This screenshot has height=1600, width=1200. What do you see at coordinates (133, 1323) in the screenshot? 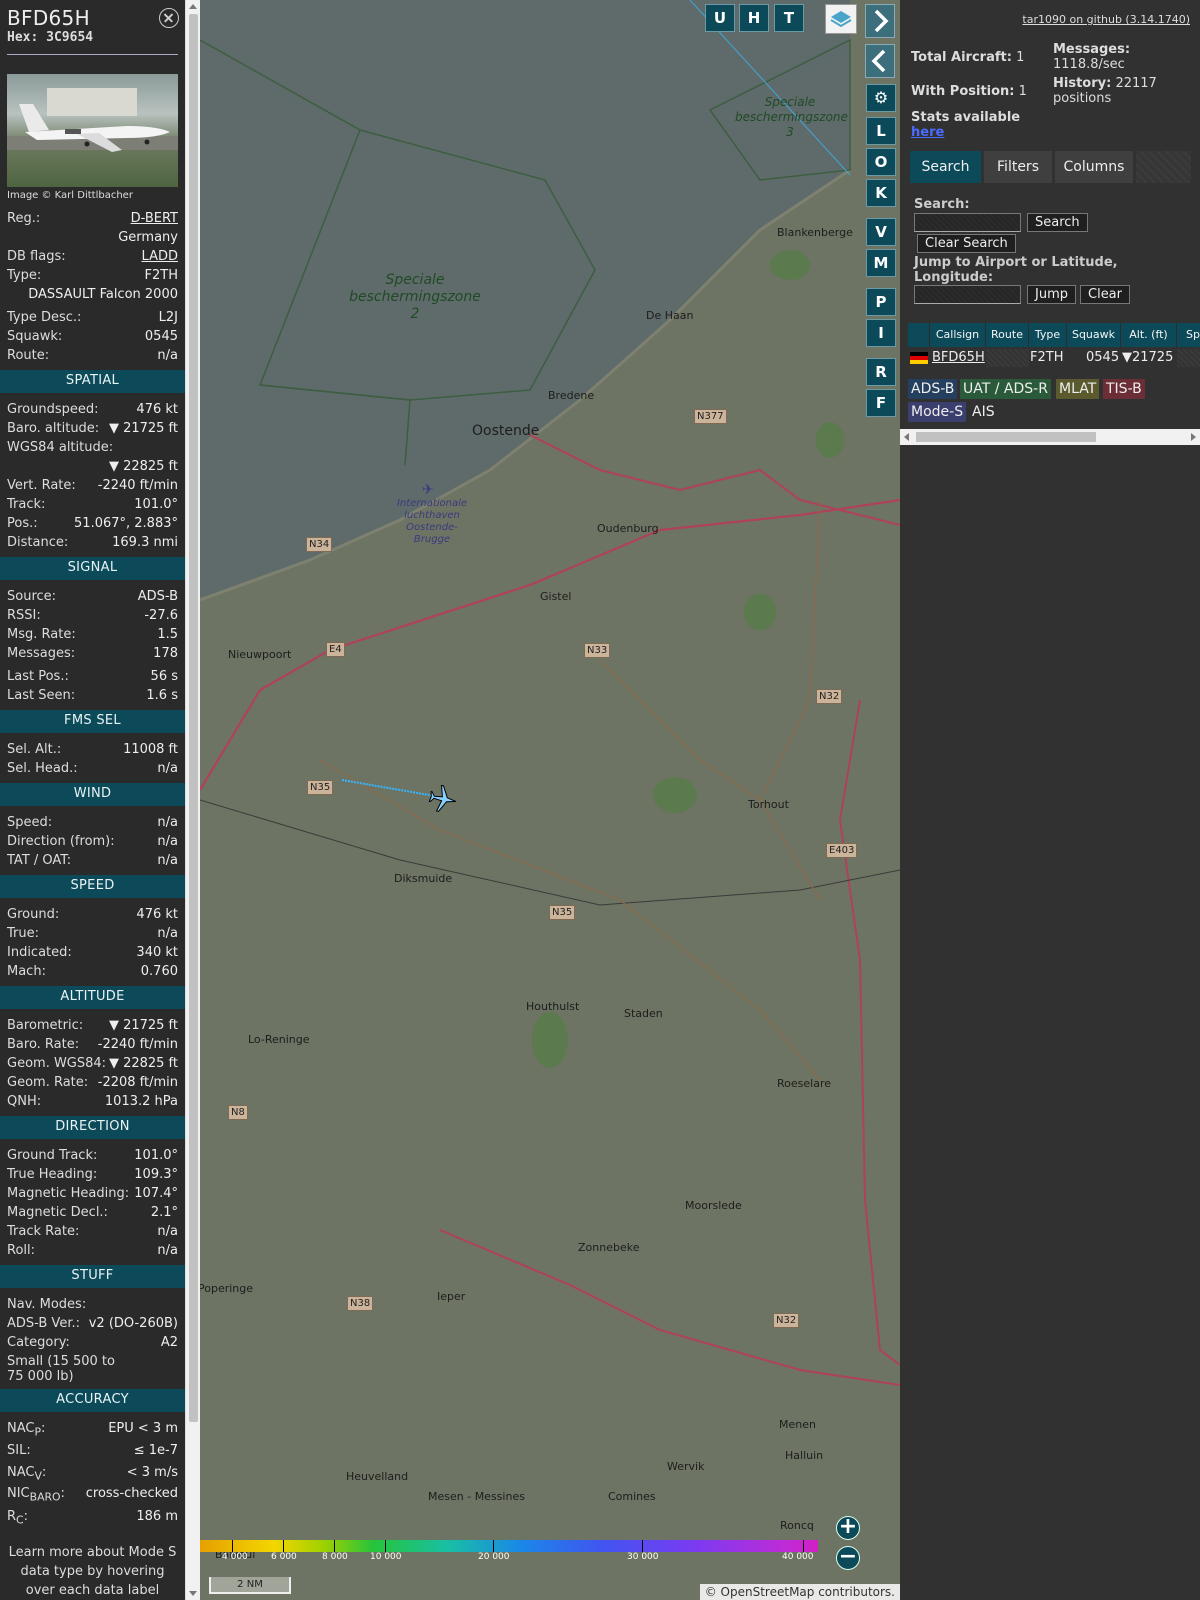
I see `adsb-version-value: v2 (DO-260B)` at bounding box center [133, 1323].